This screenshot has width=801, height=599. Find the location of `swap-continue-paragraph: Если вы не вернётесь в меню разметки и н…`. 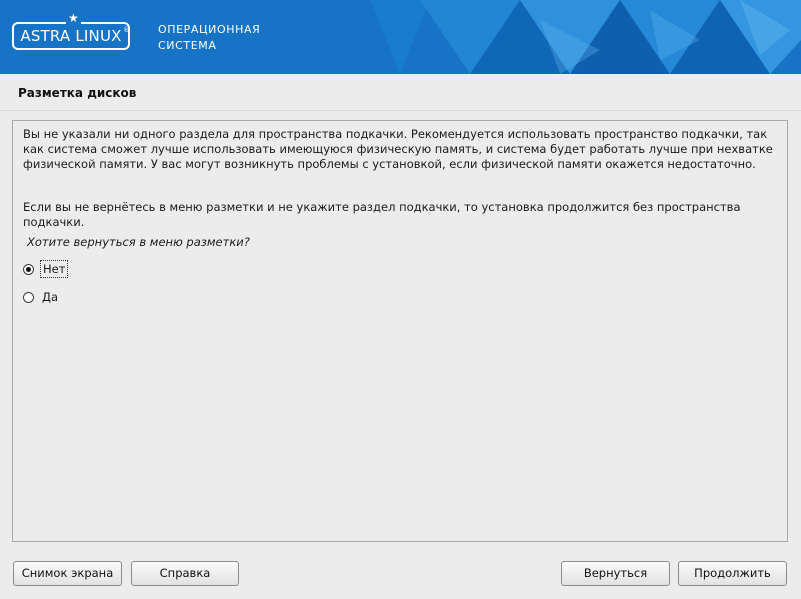

swap-continue-paragraph: Если вы не вернётесь в меню разметки и н… is located at coordinates (382, 214).